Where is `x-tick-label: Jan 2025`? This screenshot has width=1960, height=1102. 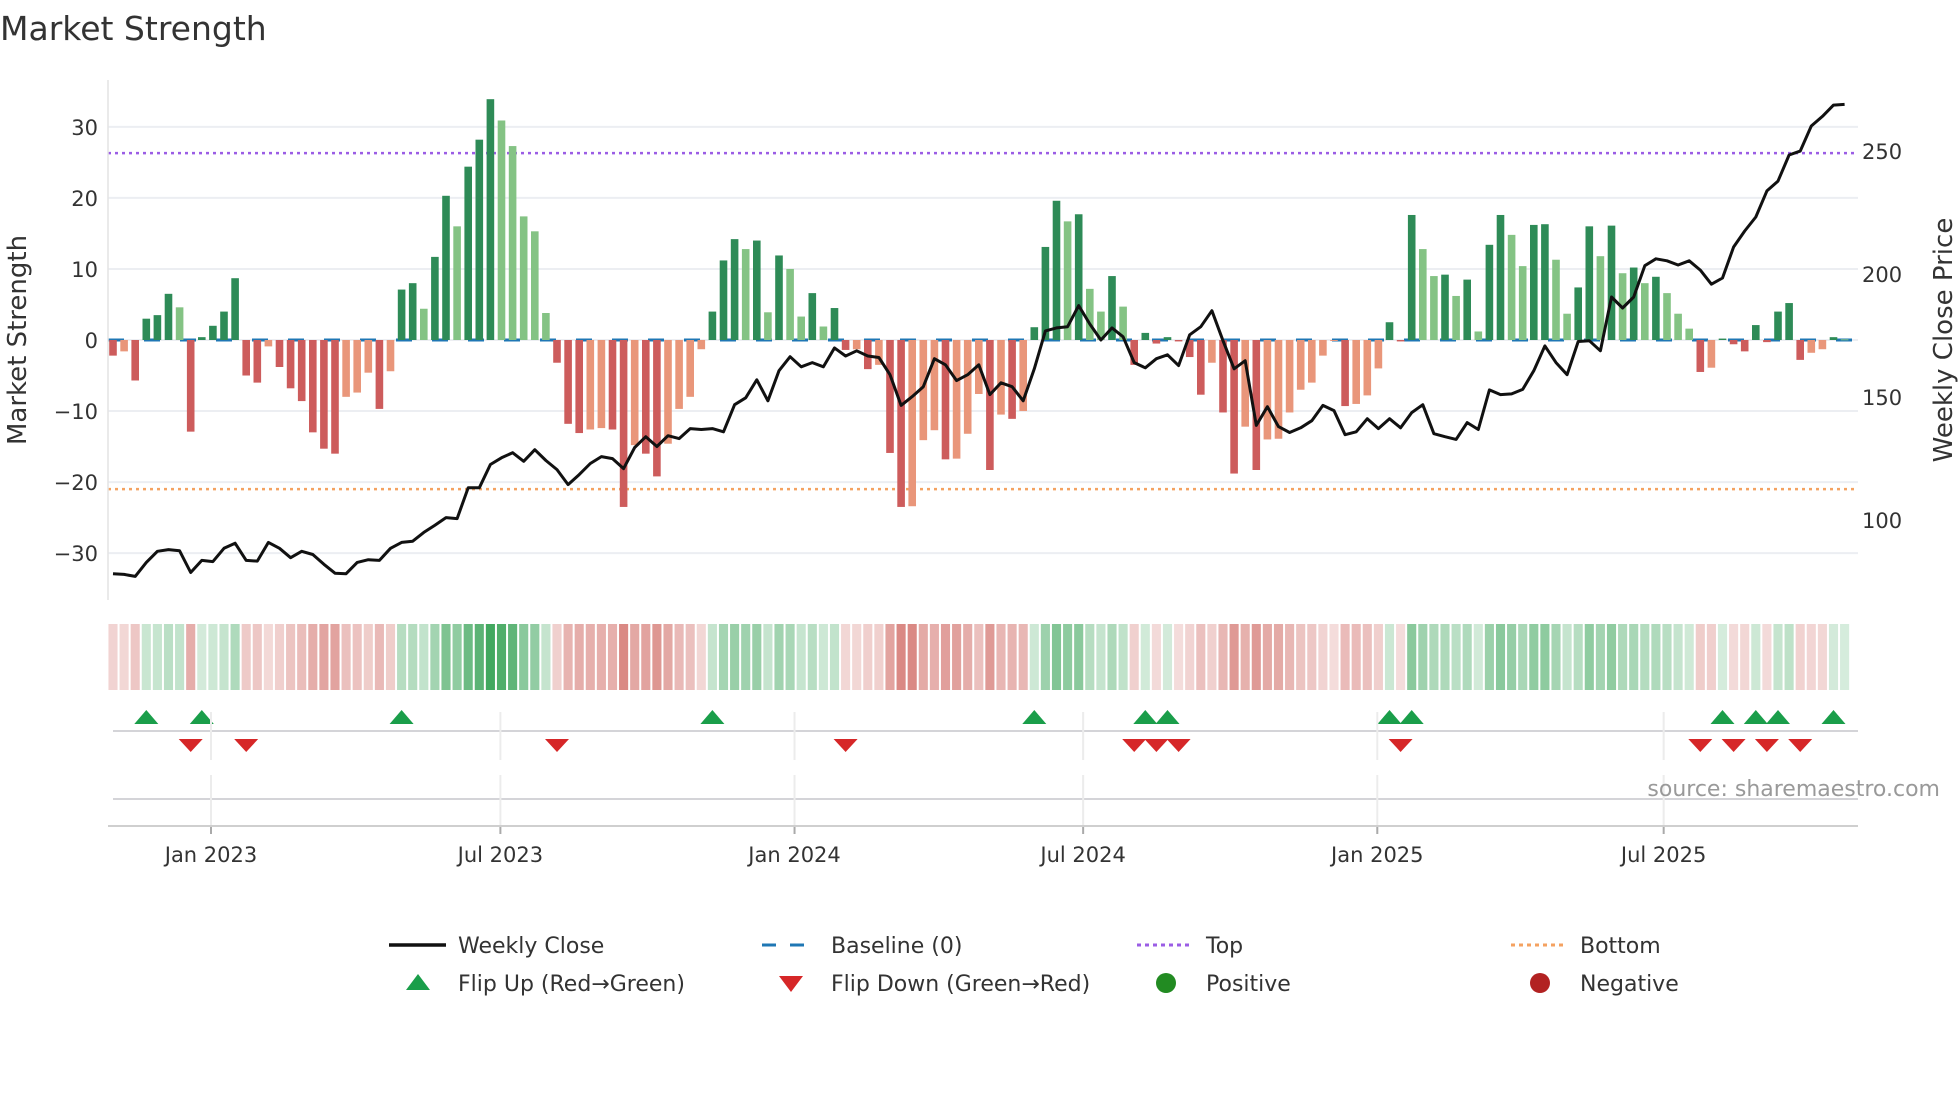 x-tick-label: Jan 2025 is located at coordinates (1376, 855).